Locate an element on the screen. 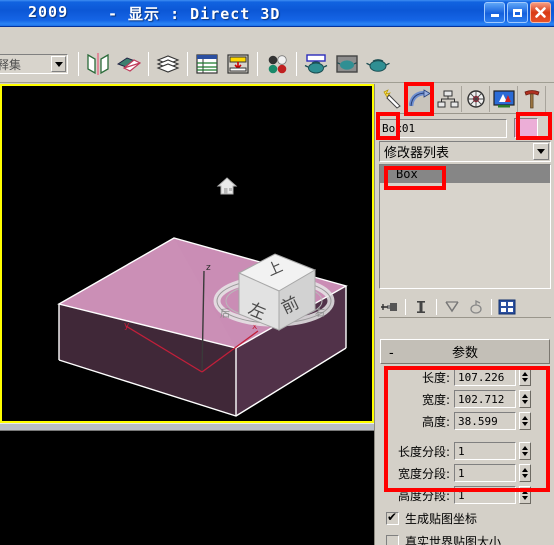 This screenshot has height=545, width=554. param-spinner-height-segs is located at coordinates (525, 495).